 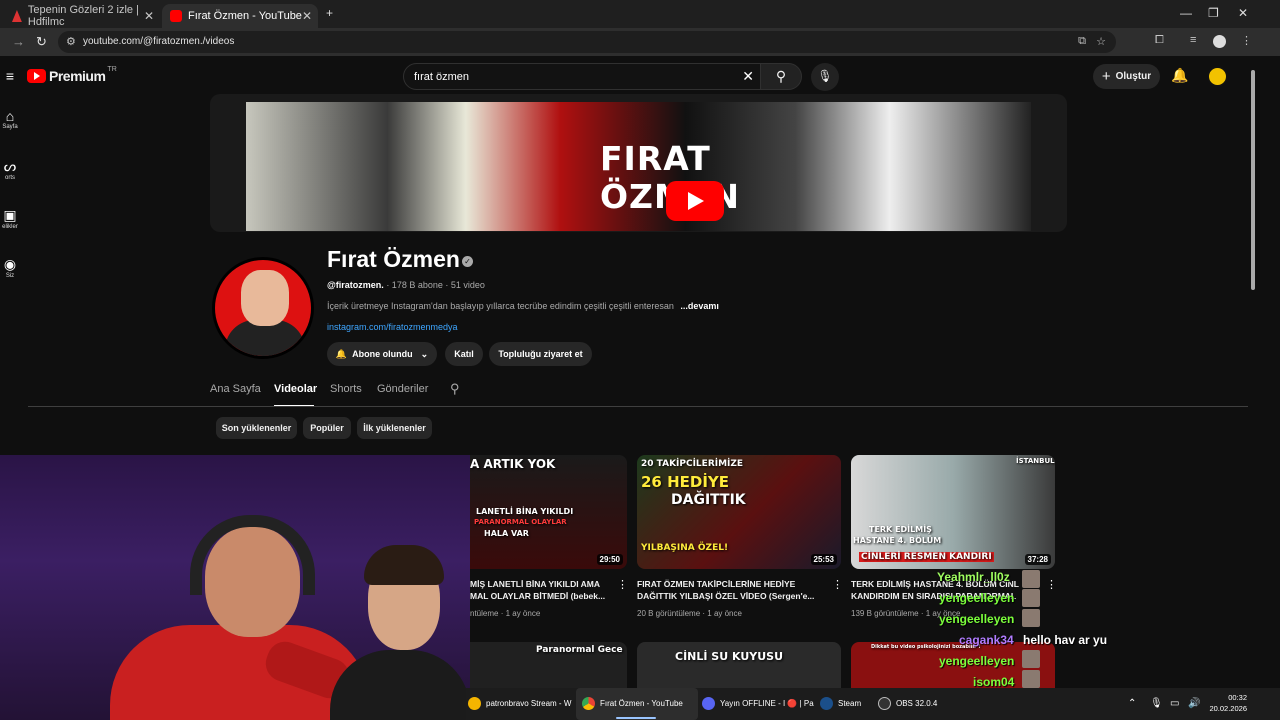 I want to click on page-scrollbar, so click(x=1253, y=372).